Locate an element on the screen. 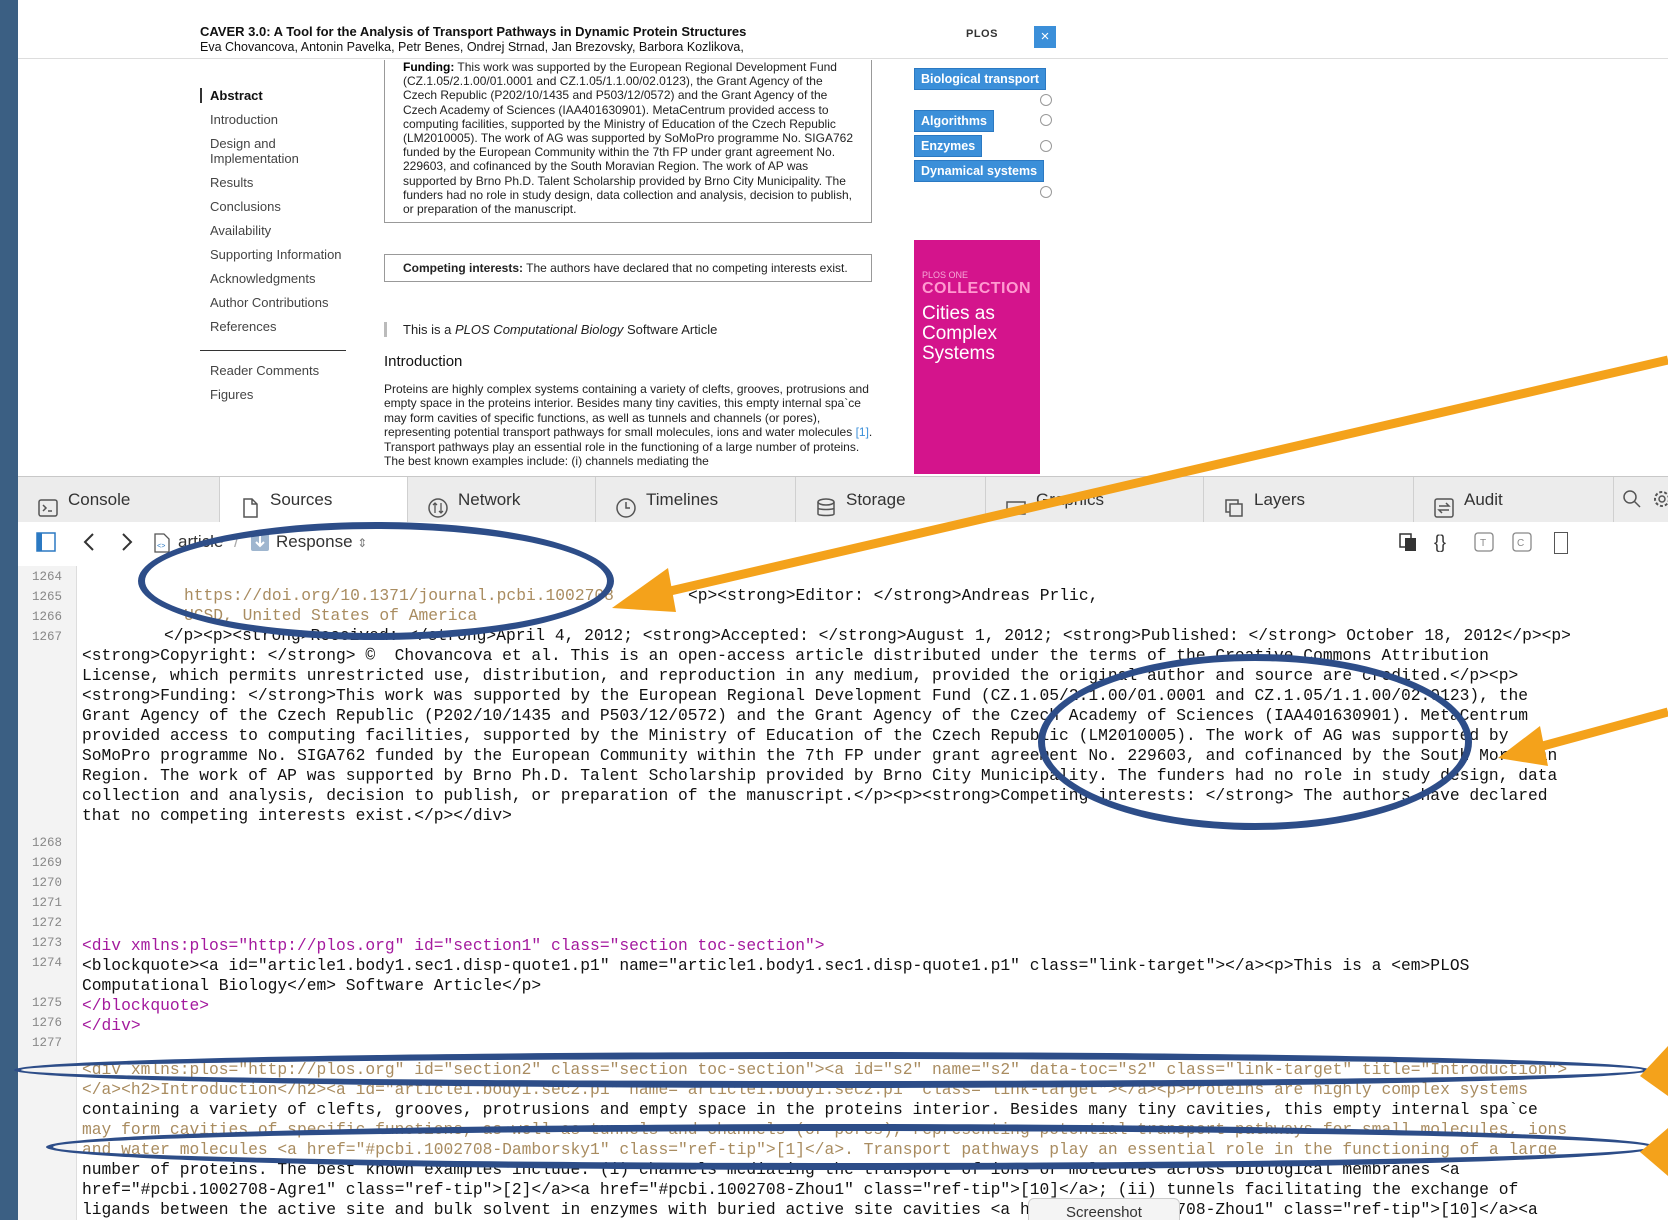 The image size is (1668, 1220). line-number: 1277 is located at coordinates (47, 1043).